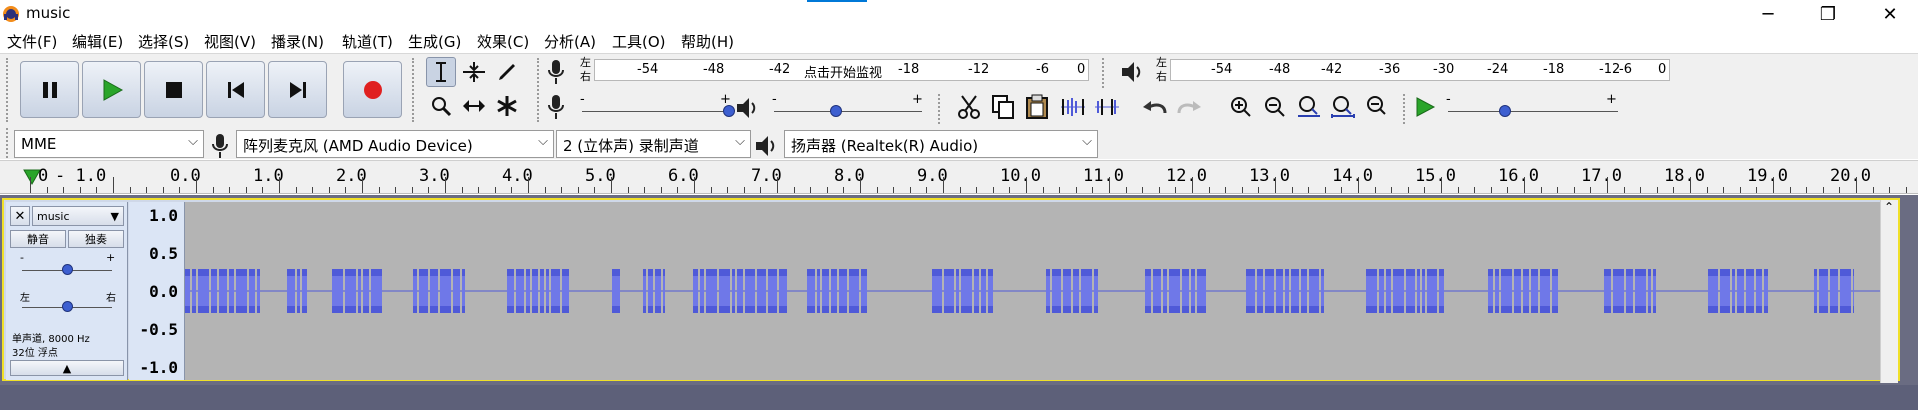  What do you see at coordinates (503, 41) in the screenshot?
I see `menu-effect: 效果(C)` at bounding box center [503, 41].